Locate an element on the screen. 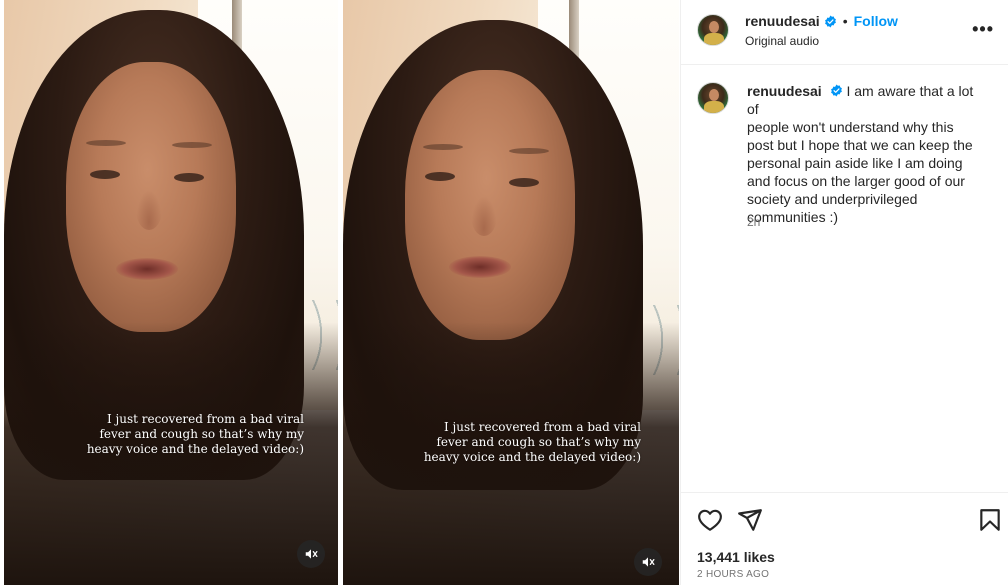  follow-button: Follow is located at coordinates (876, 21).